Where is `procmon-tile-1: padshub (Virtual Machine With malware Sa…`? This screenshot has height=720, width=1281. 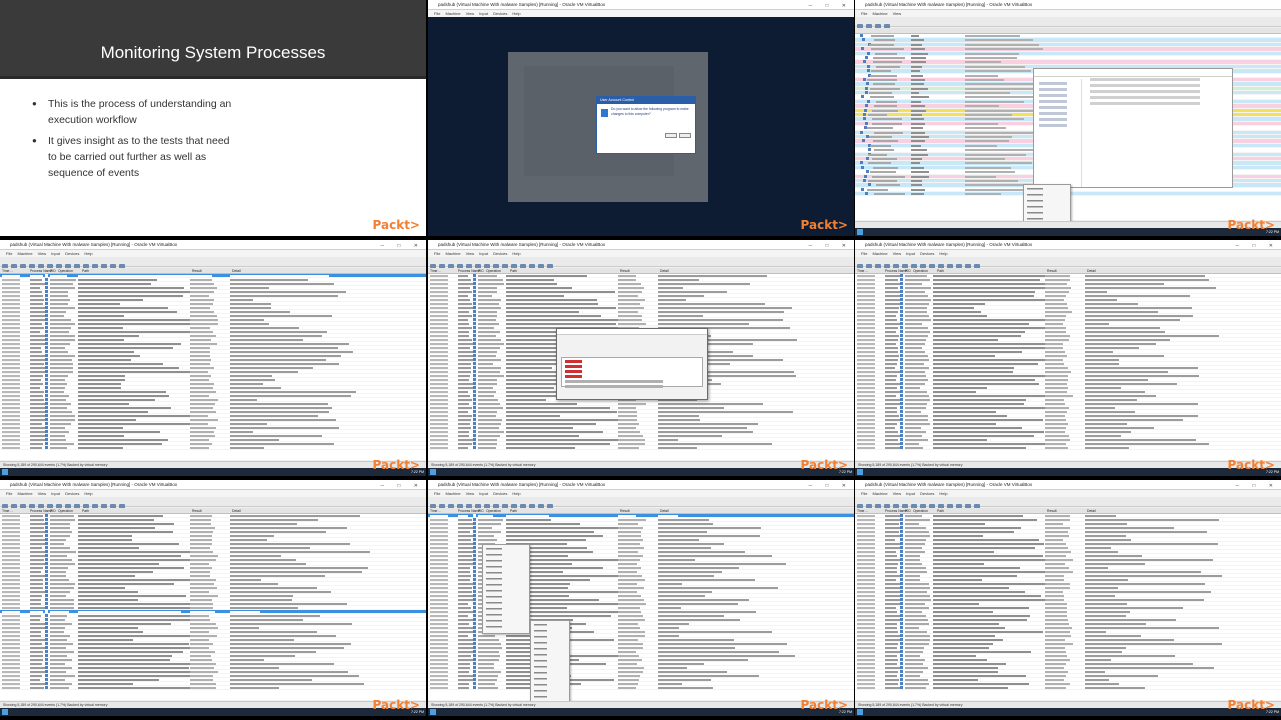
procmon-tile-1: padshub (Virtual Machine With malware Sa… is located at coordinates (213, 358).